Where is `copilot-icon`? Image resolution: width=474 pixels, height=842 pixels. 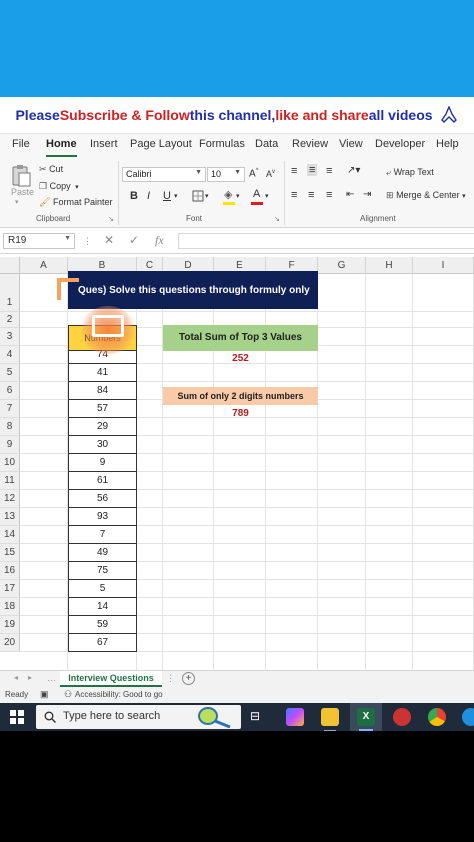 copilot-icon is located at coordinates (295, 717).